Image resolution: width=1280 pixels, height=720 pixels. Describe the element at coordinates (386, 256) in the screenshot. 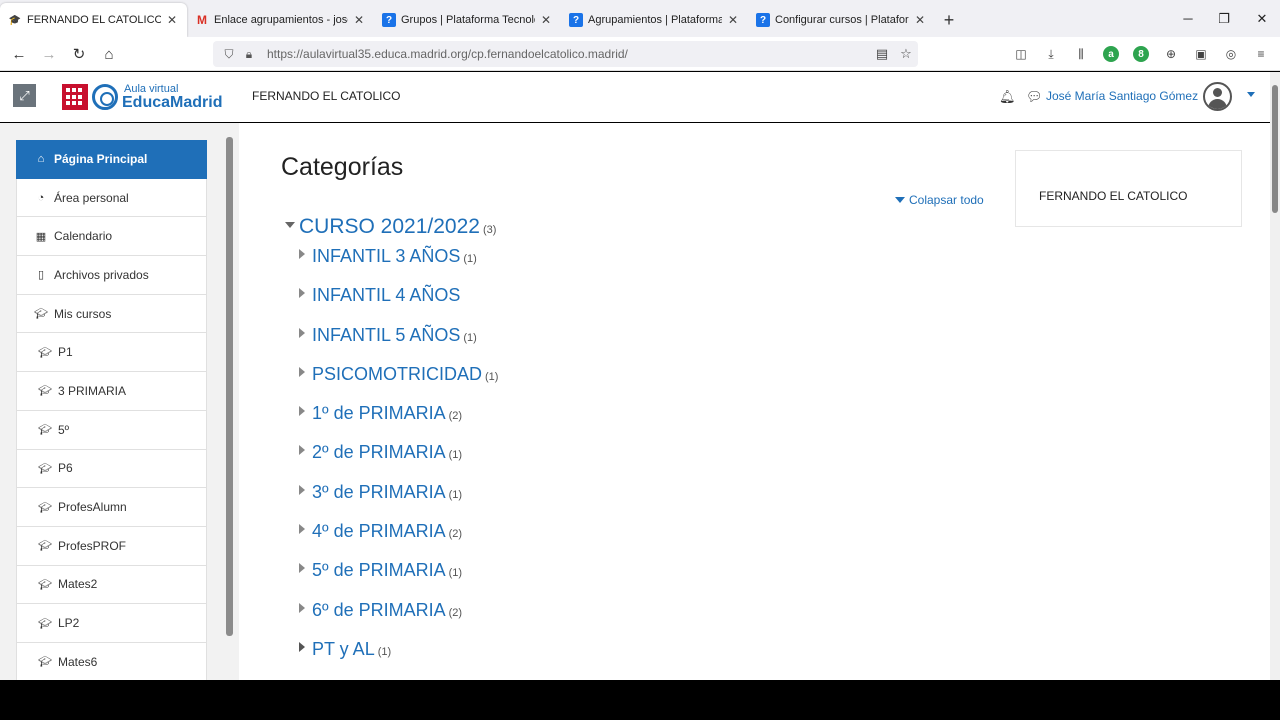

I see `category-name: INFANTIL 3 AÑOS` at that location.